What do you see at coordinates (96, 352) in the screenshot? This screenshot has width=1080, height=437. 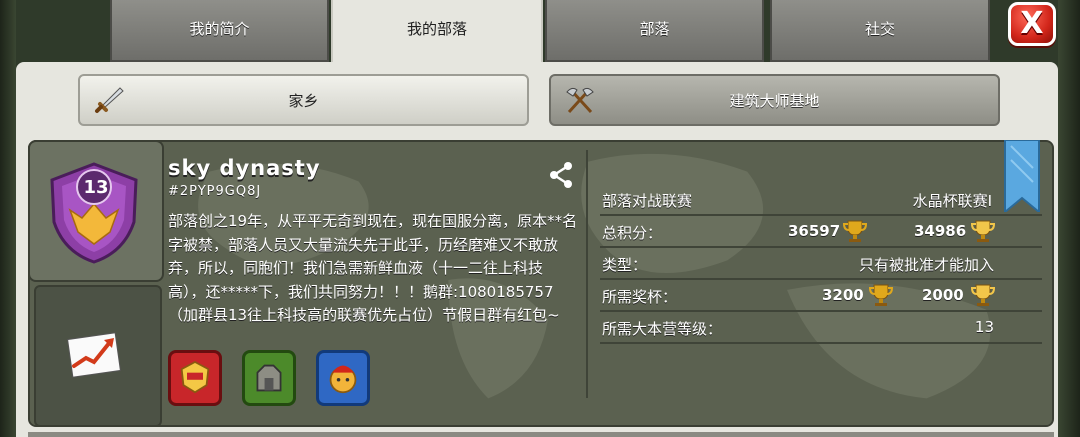 I see `chart-trend-icon` at bounding box center [96, 352].